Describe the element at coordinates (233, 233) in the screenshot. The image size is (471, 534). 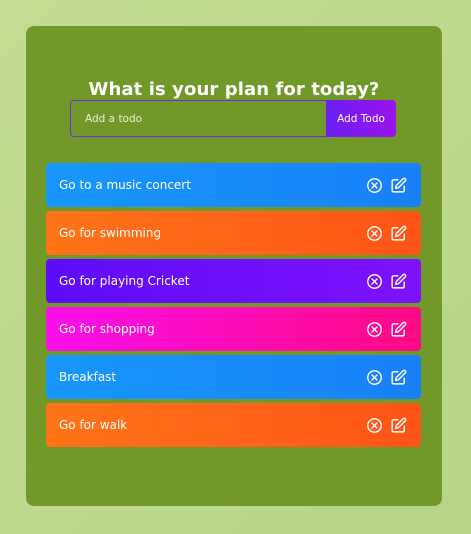
I see `todo-item: Go for swimming` at that location.